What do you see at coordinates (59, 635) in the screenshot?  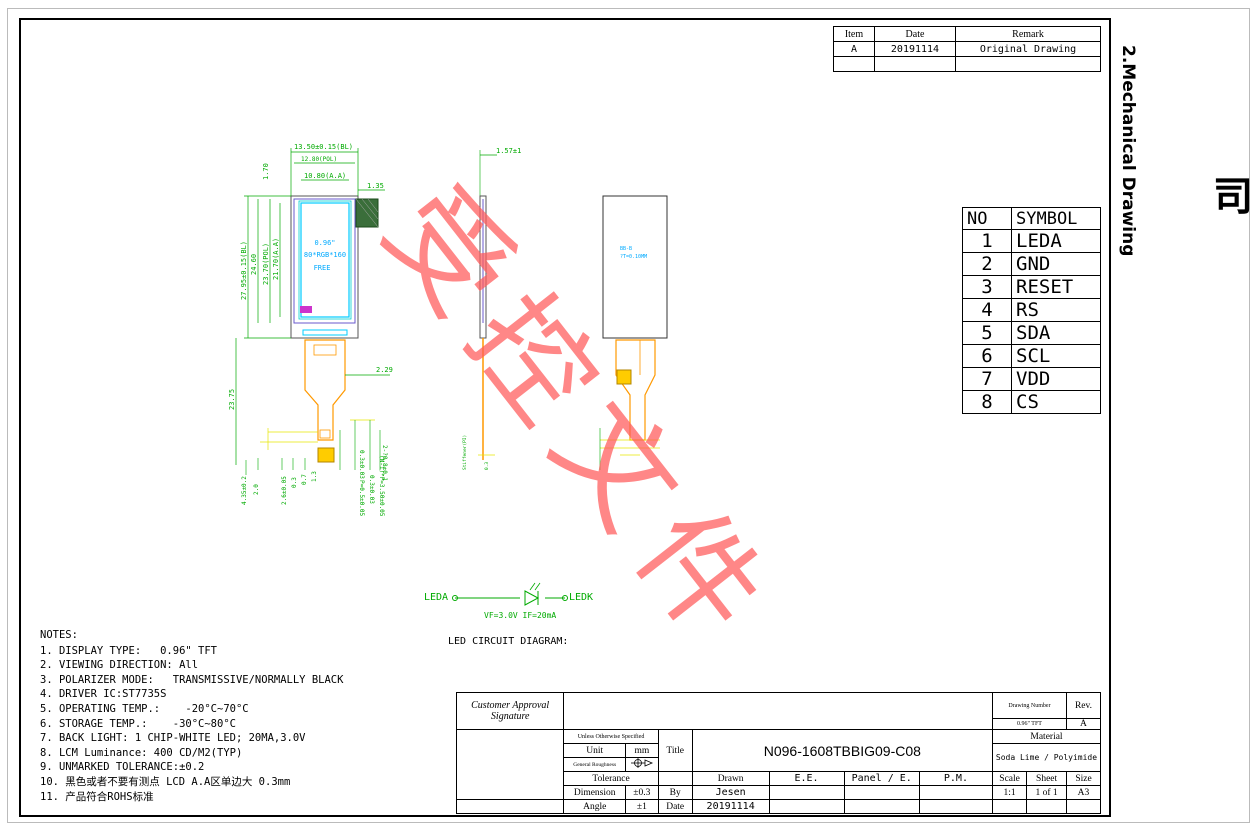 I see `notes-title: NOTES:` at bounding box center [59, 635].